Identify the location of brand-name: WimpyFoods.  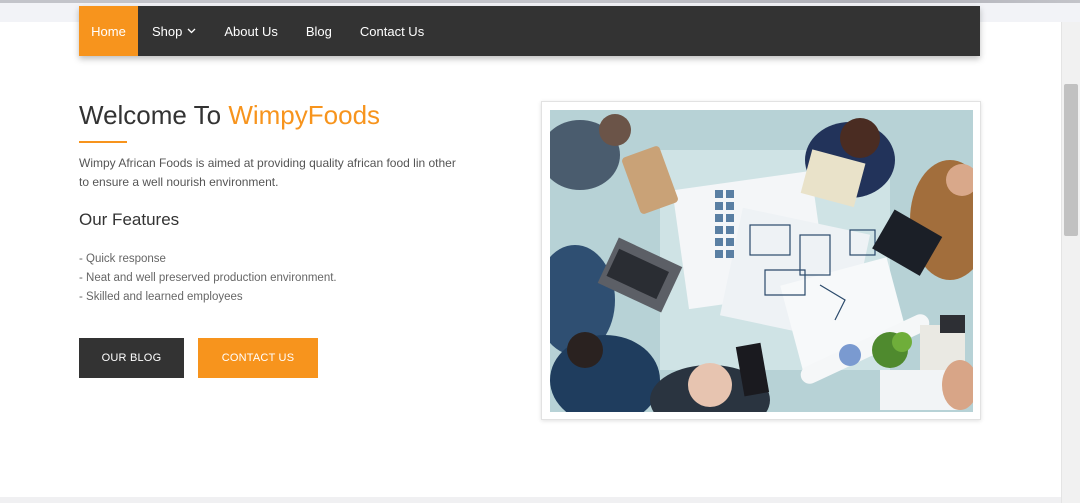
(304, 115).